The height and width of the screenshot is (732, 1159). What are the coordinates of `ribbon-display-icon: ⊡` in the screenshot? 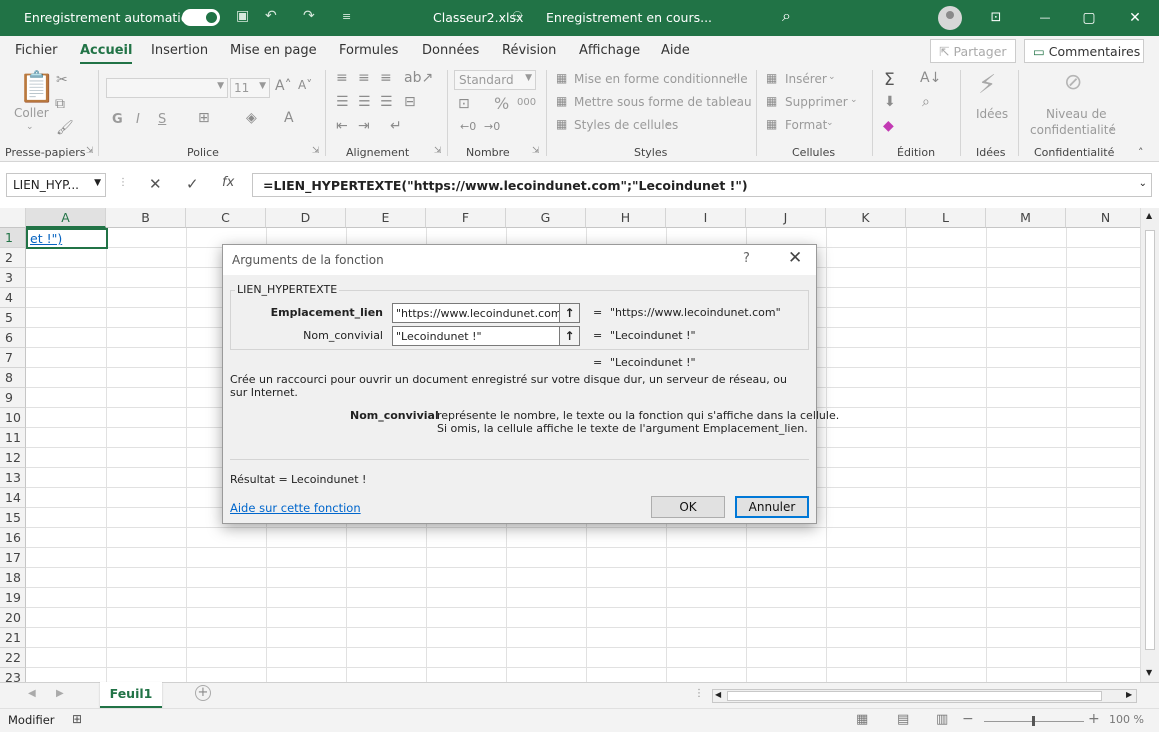 It's located at (996, 18).